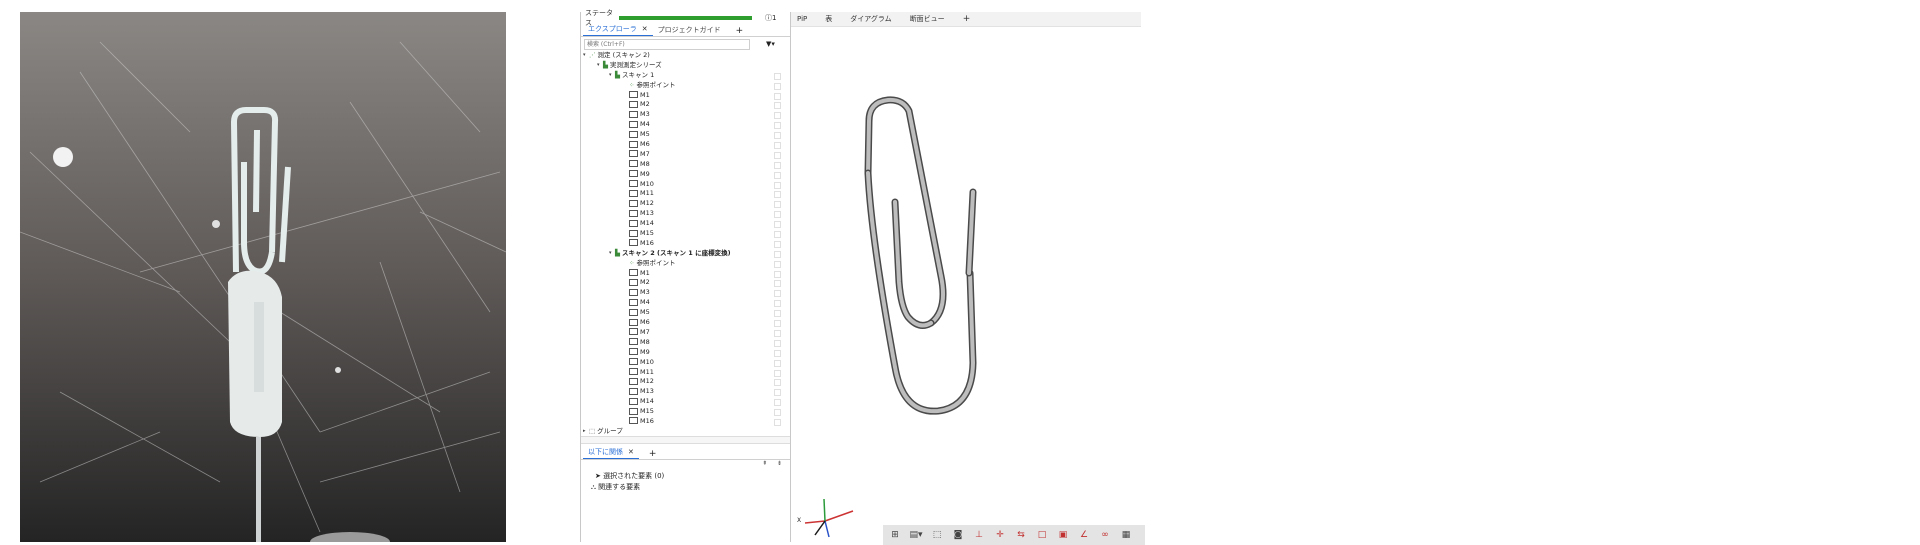 Image resolution: width=1920 pixels, height=545 pixels. I want to click on related-row-selected: ➤ 選択された要素 (0), so click(685, 476).